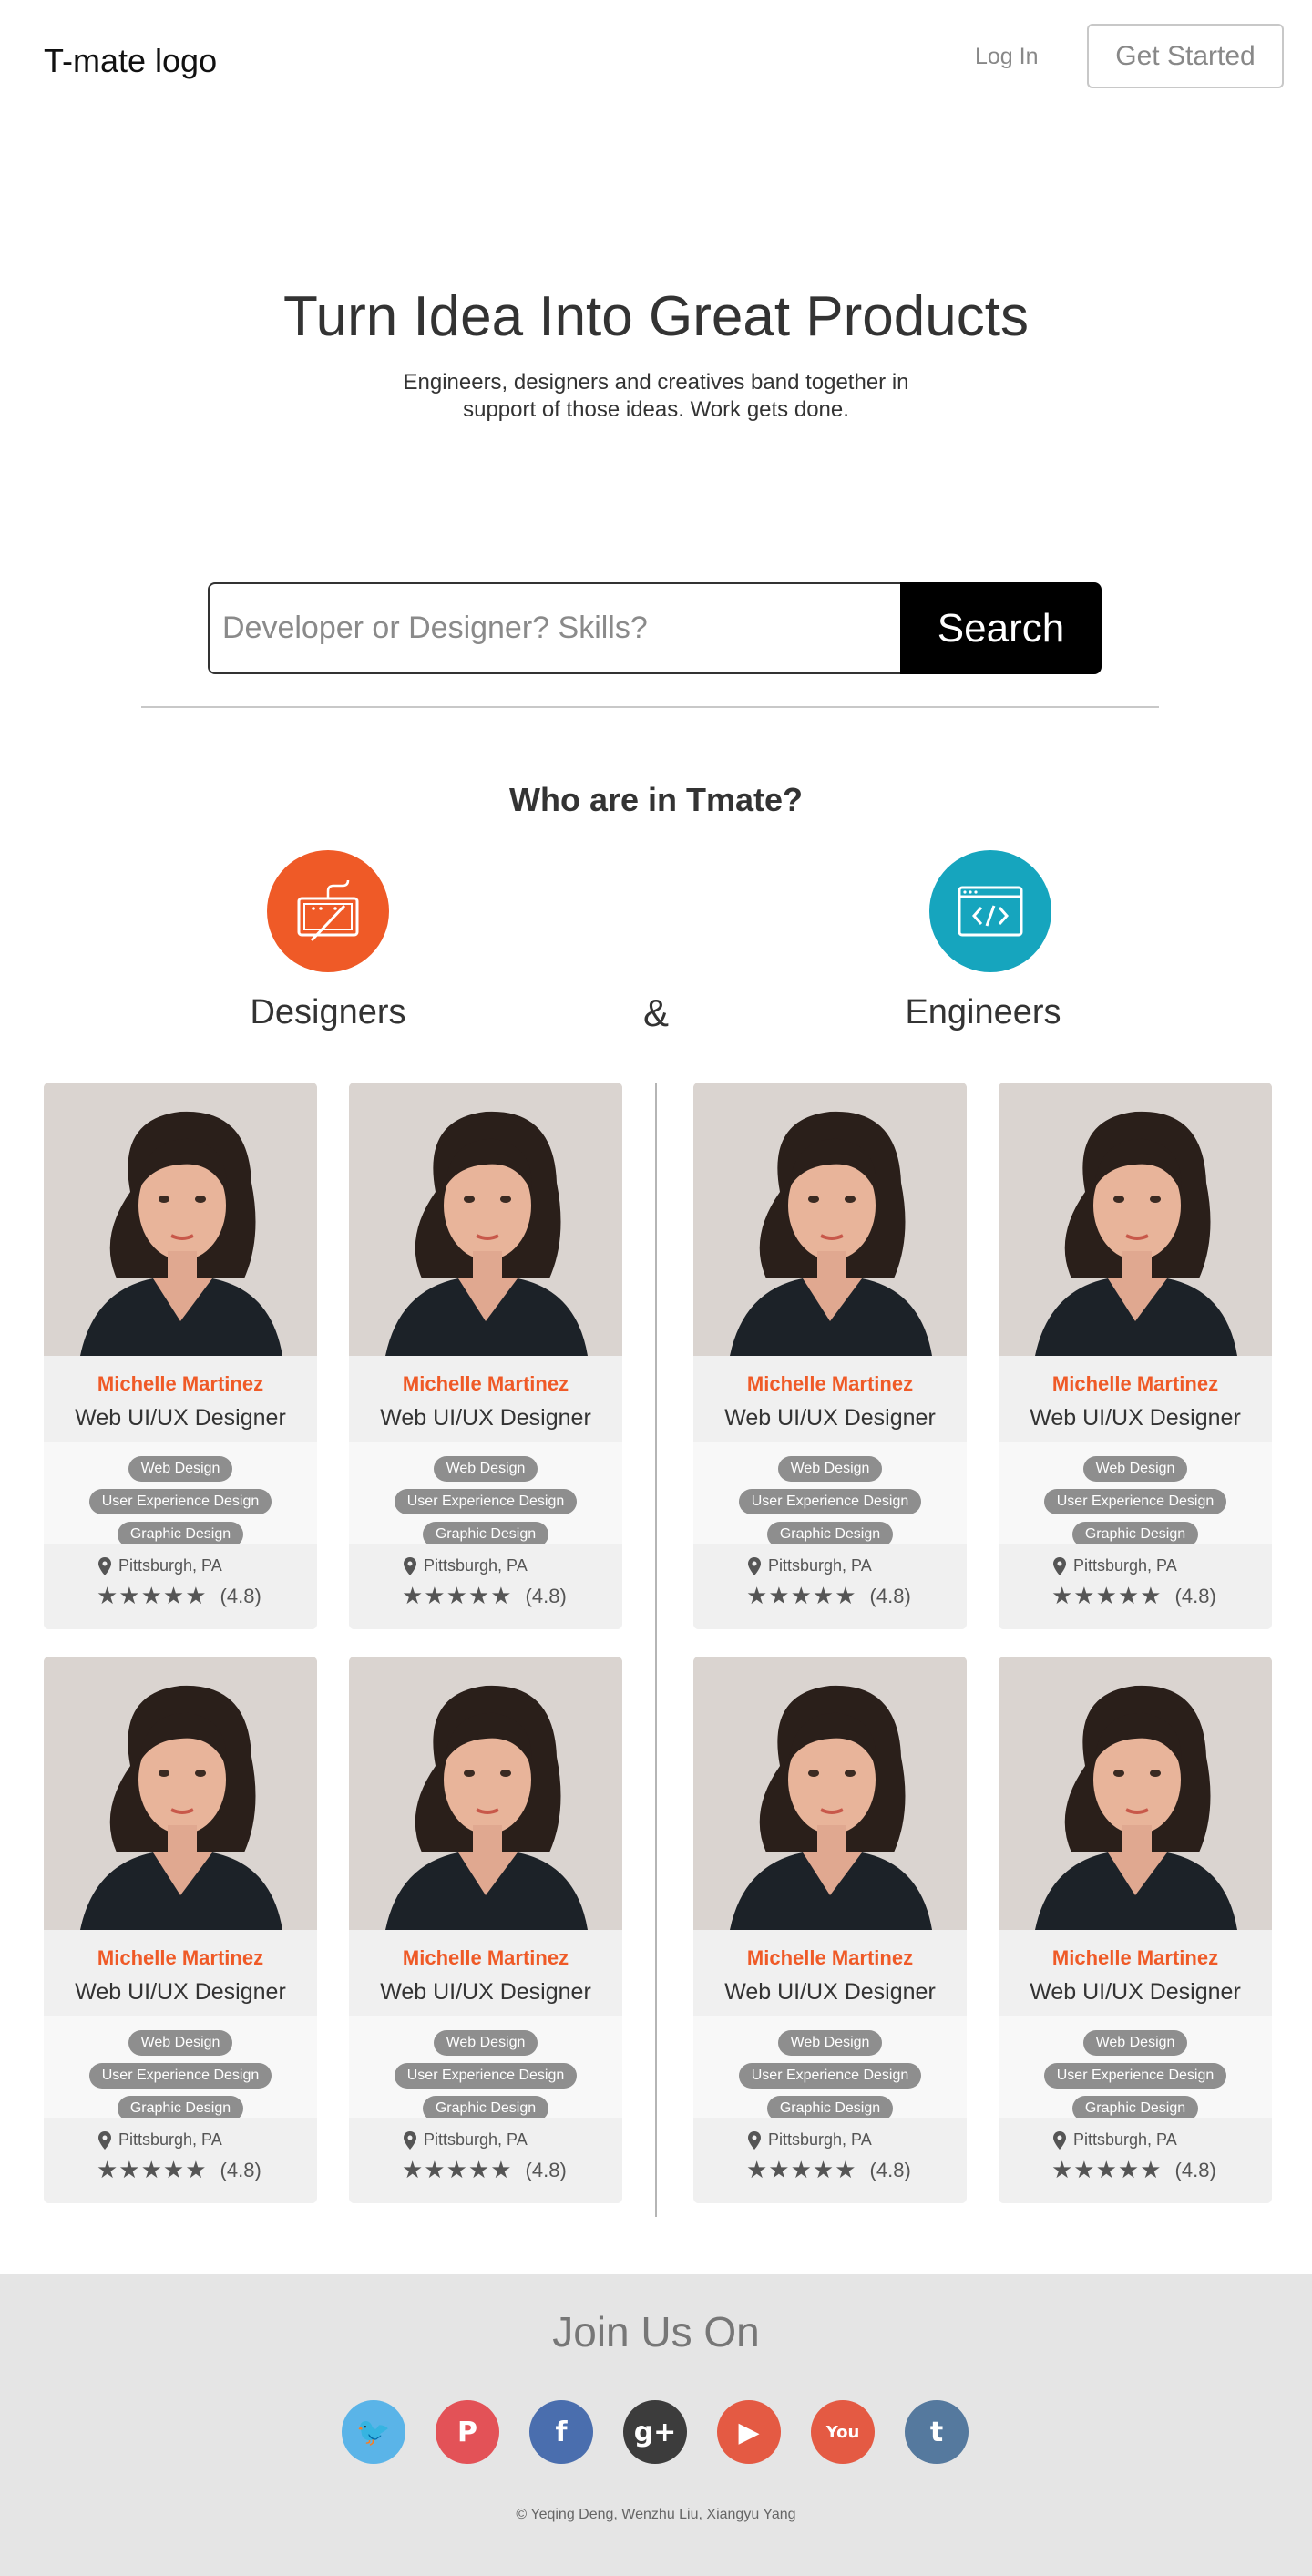  I want to click on get-started-button: Get Started, so click(1185, 56).